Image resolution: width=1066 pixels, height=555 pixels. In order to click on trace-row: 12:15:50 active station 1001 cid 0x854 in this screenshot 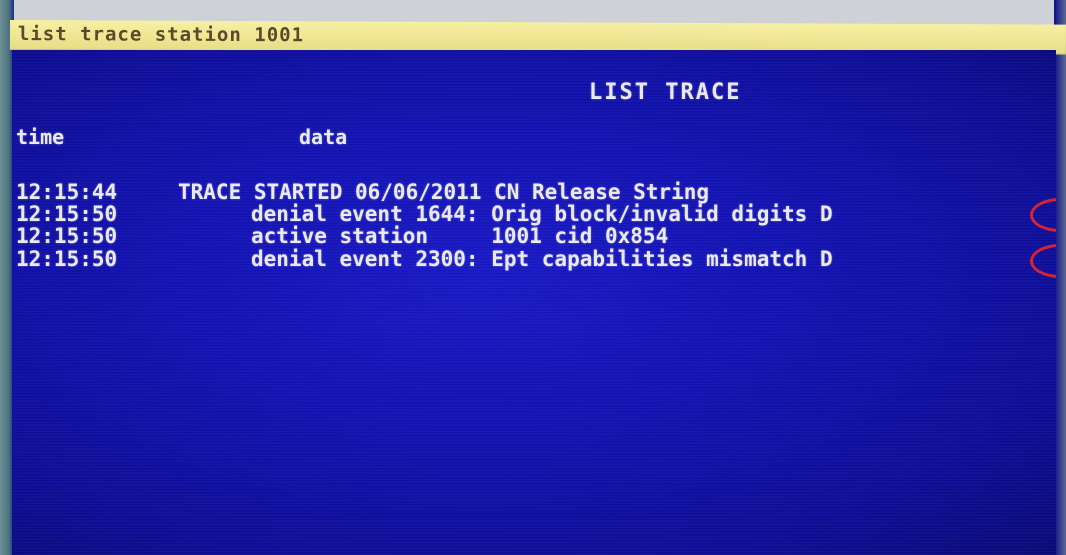, I will do `click(536, 236)`.